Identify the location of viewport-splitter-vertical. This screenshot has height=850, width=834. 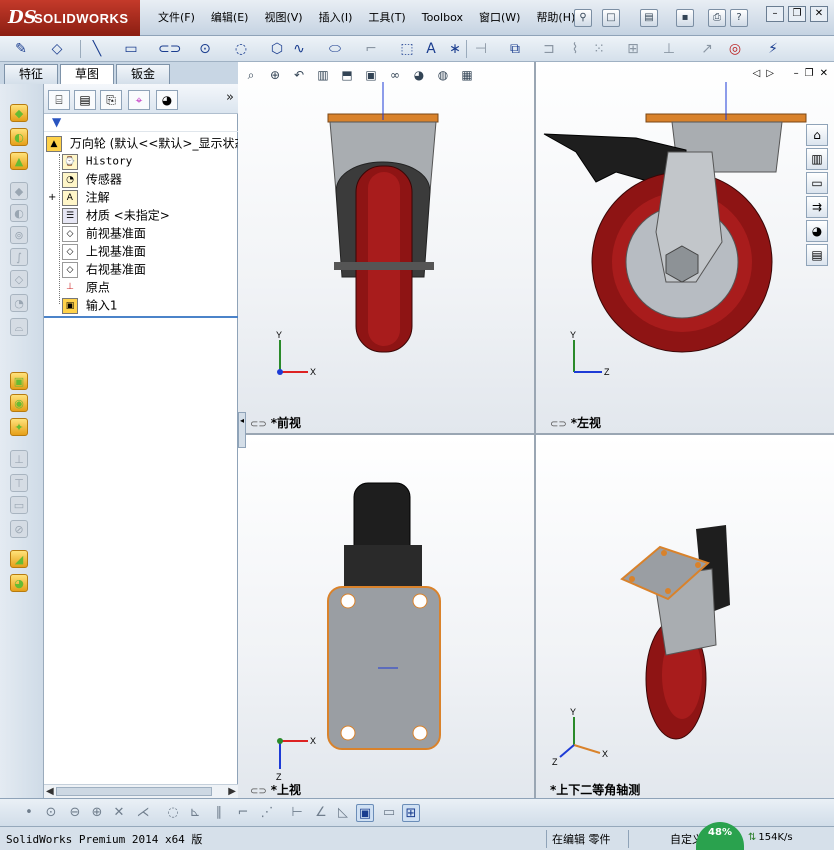
(535, 430).